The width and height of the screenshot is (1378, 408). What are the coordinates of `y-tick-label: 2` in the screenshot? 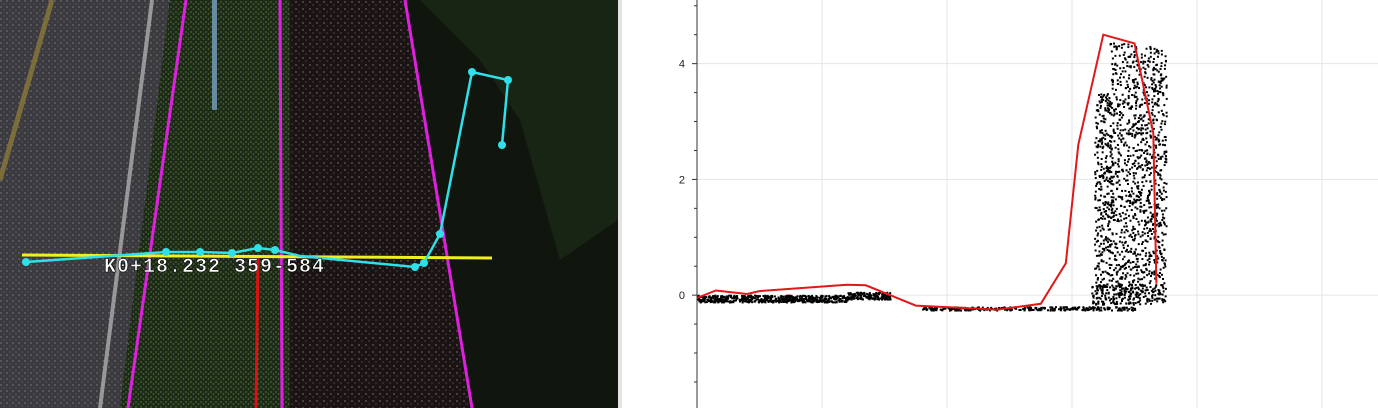 It's located at (682, 180).